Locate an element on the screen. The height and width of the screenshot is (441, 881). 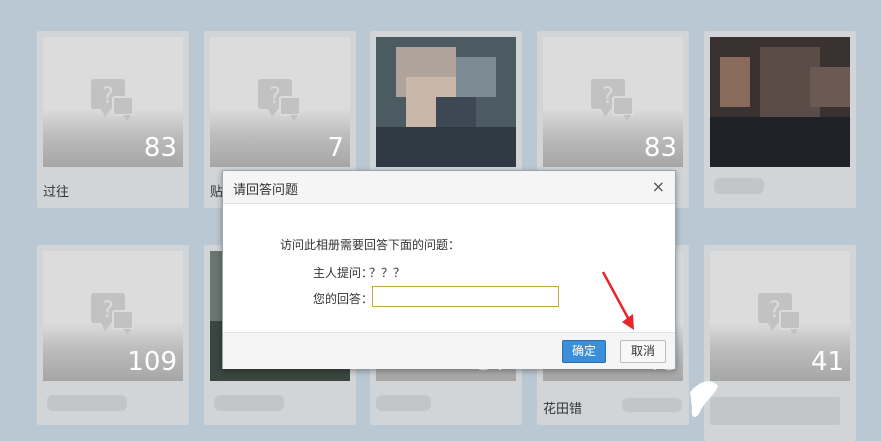
answer-label: 您的回答： is located at coordinates (343, 299).